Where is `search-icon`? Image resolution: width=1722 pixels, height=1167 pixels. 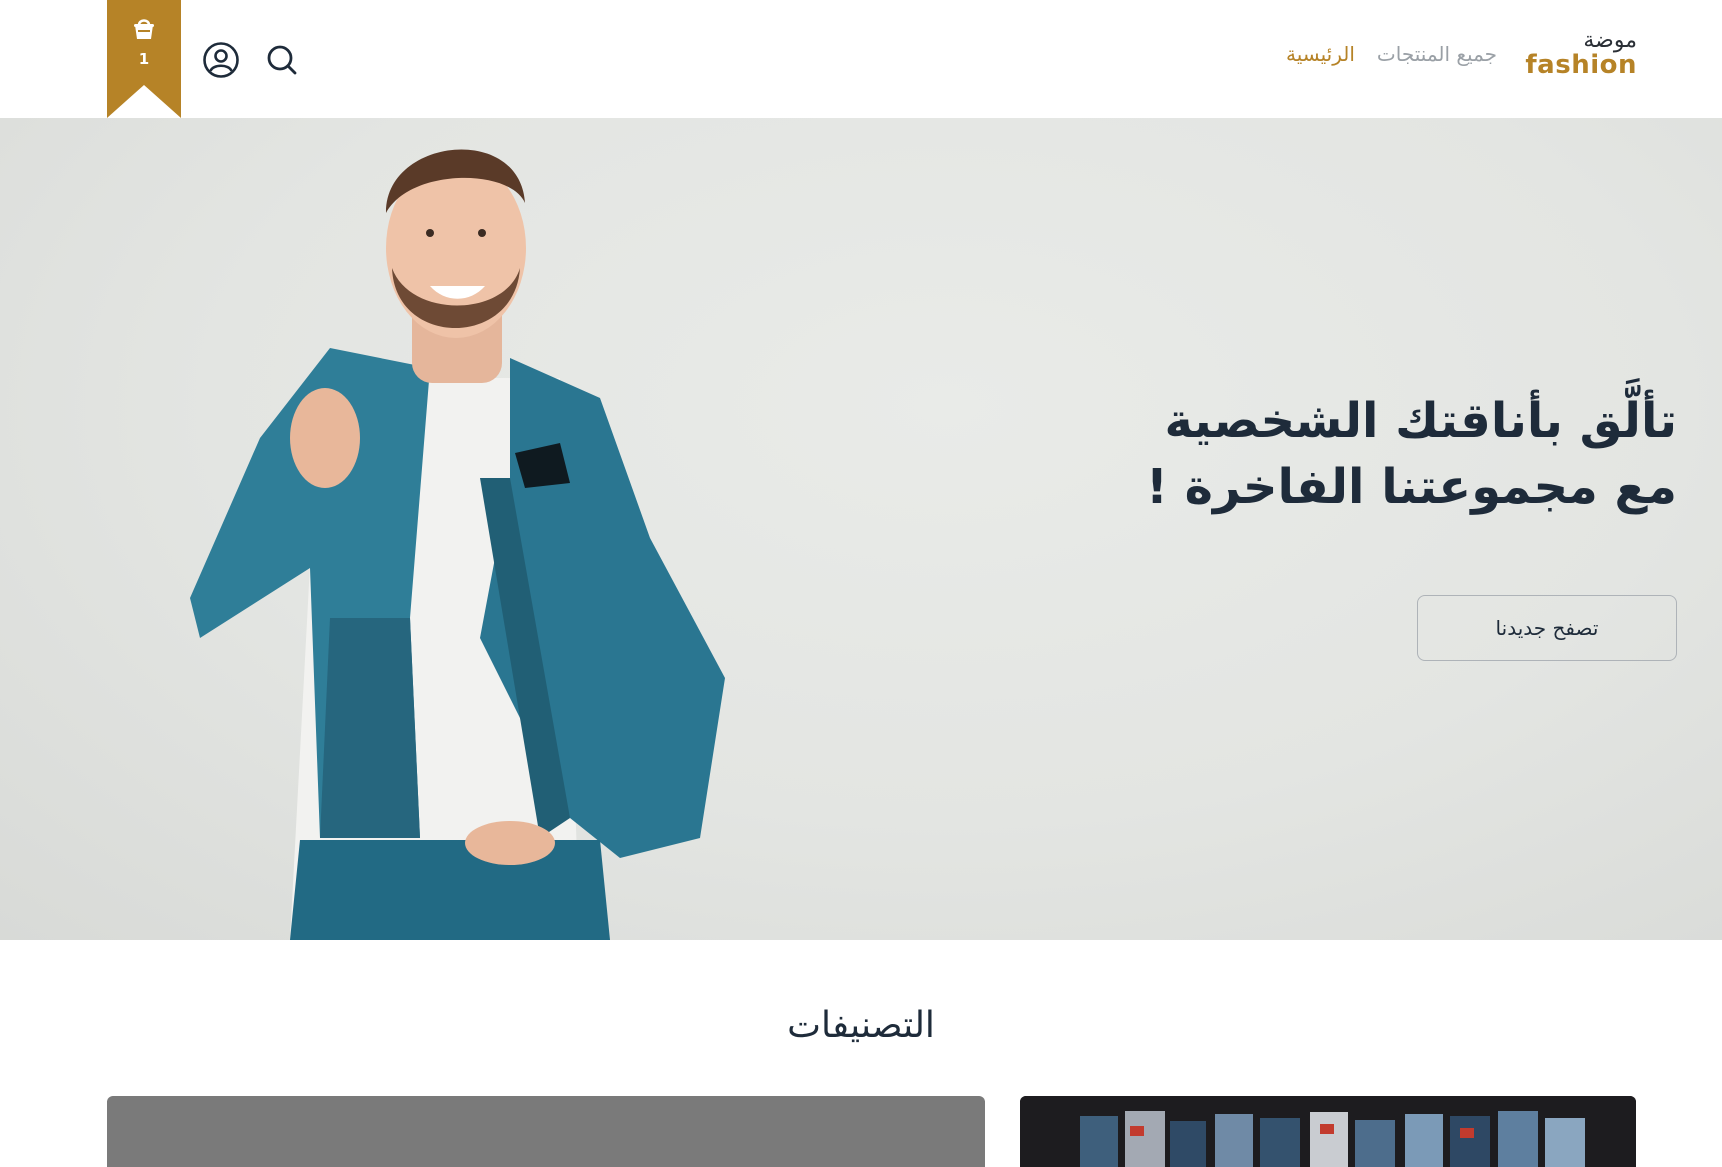 search-icon is located at coordinates (282, 60).